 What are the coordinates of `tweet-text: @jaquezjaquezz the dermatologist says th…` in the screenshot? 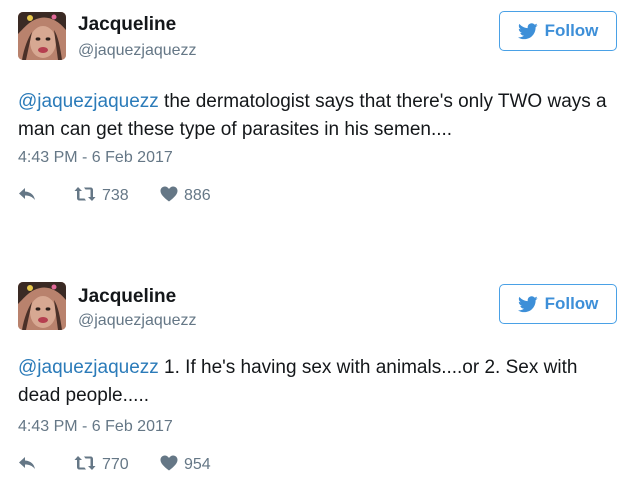 It's located at (318, 116).